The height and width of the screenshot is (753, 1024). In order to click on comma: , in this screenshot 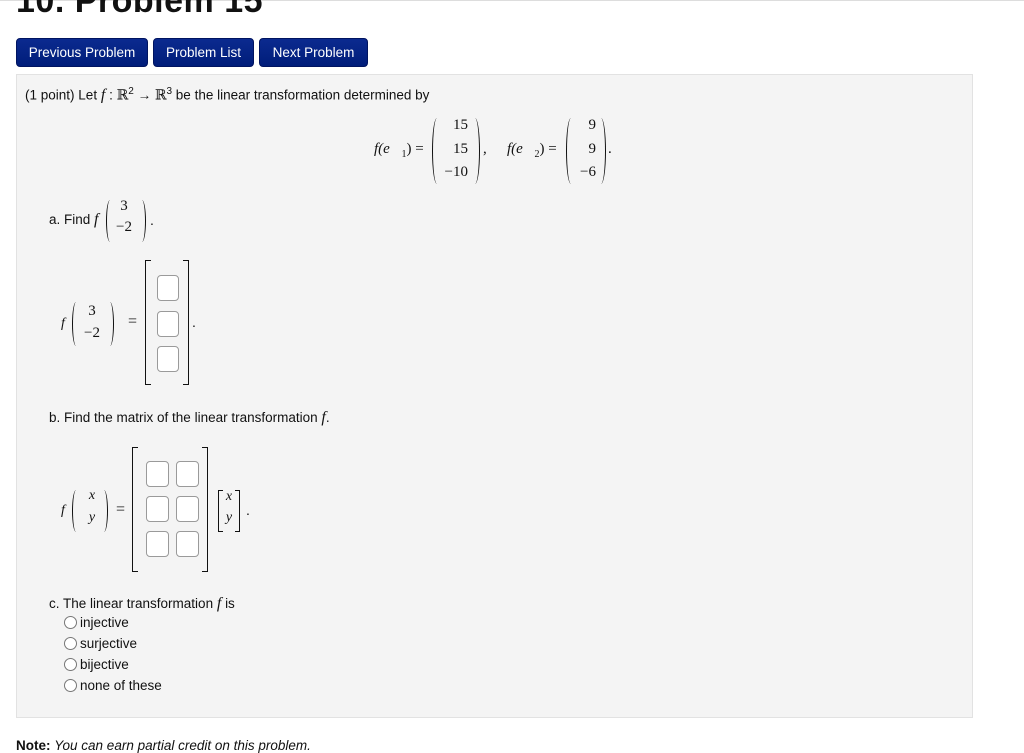, I will do `click(485, 149)`.